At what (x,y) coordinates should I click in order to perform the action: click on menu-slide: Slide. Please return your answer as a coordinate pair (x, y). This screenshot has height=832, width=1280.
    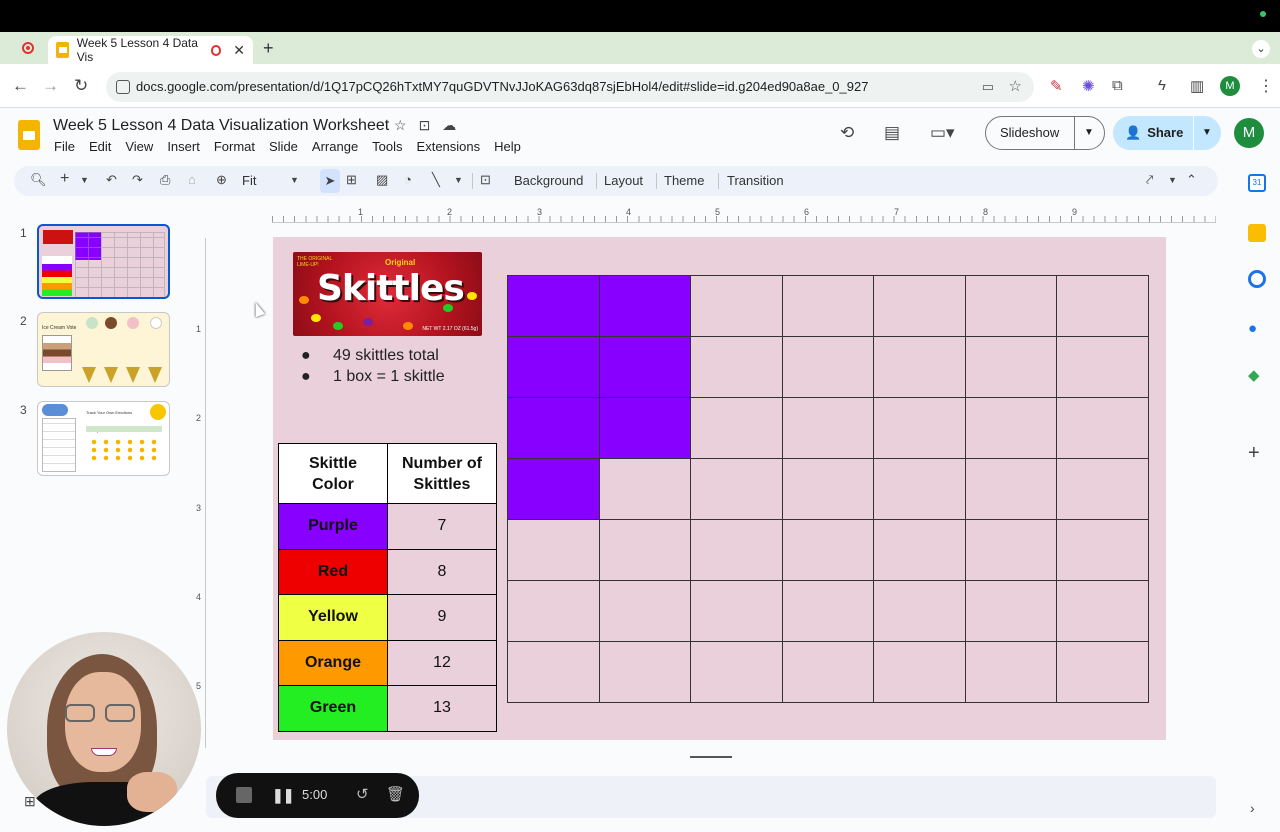
    Looking at the image, I should click on (283, 146).